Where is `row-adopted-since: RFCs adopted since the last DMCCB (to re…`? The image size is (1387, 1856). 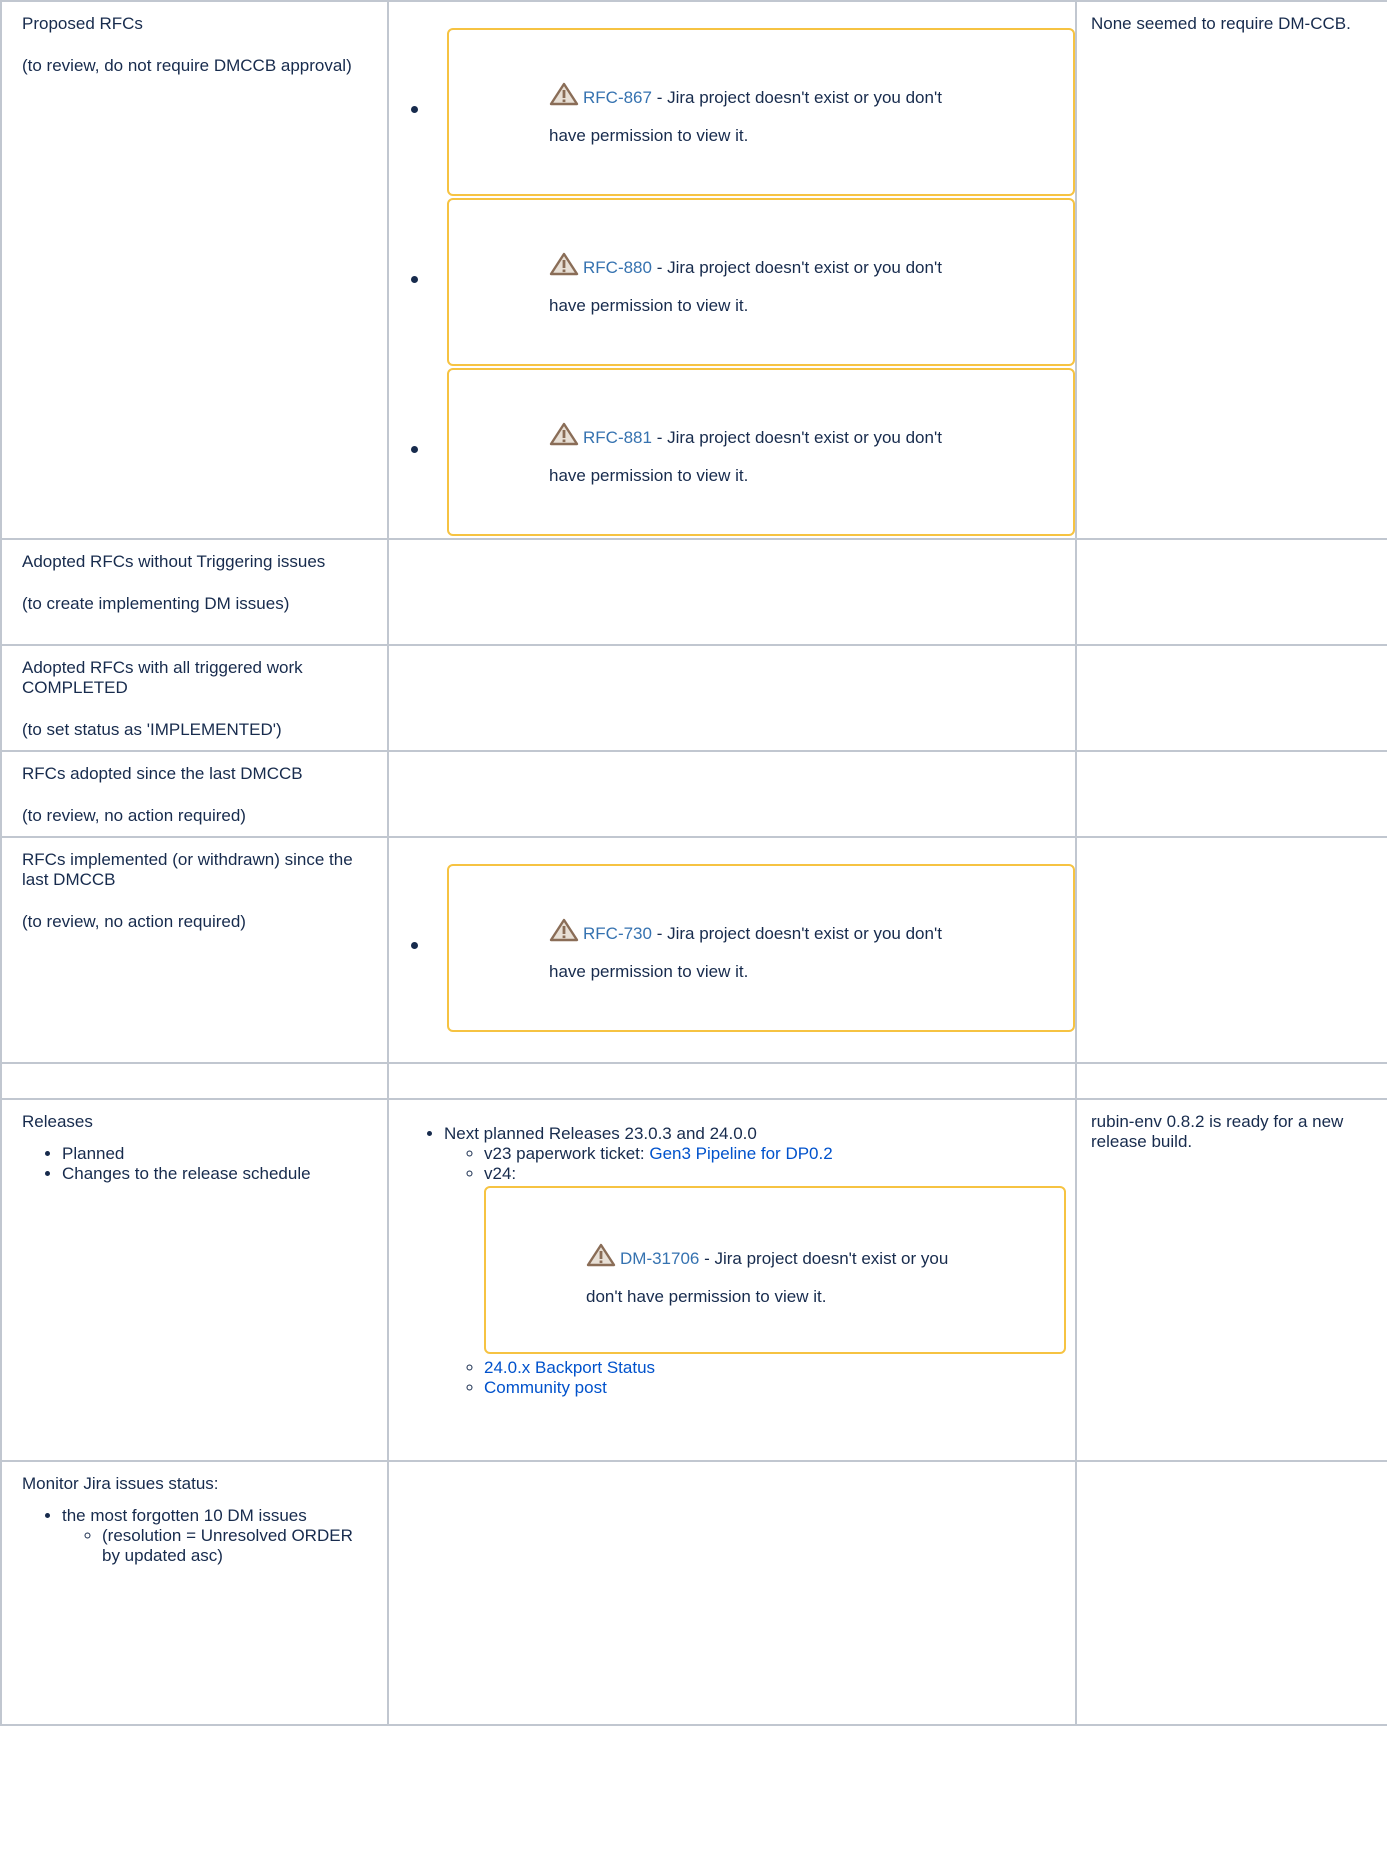
row-adopted-since: RFCs adopted since the last DMCCB (to re… is located at coordinates (693, 794).